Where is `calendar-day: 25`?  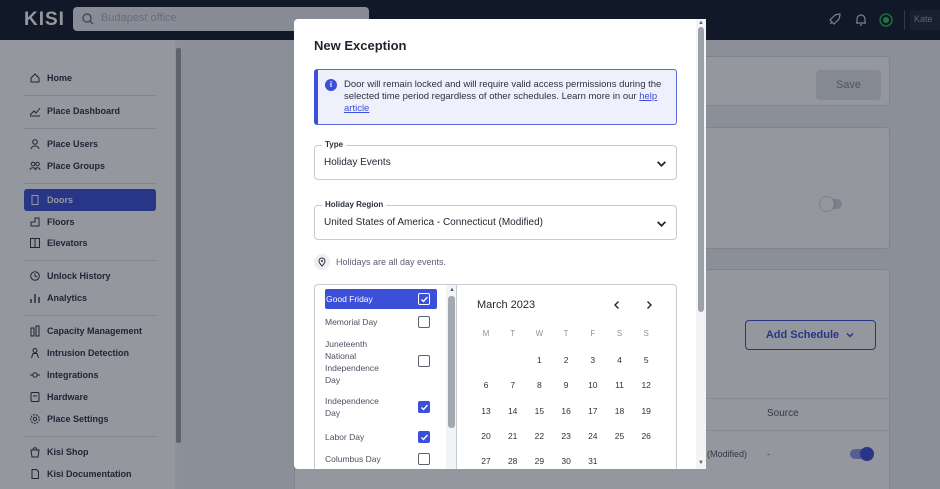 calendar-day: 25 is located at coordinates (620, 436).